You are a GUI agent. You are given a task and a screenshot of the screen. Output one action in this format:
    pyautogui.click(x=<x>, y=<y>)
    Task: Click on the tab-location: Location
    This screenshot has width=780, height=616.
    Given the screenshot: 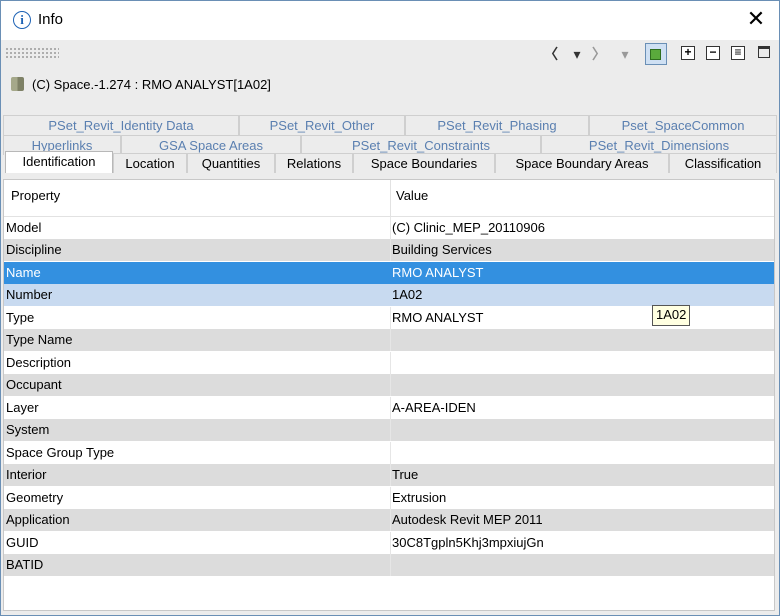 What is the action you would take?
    pyautogui.click(x=150, y=163)
    